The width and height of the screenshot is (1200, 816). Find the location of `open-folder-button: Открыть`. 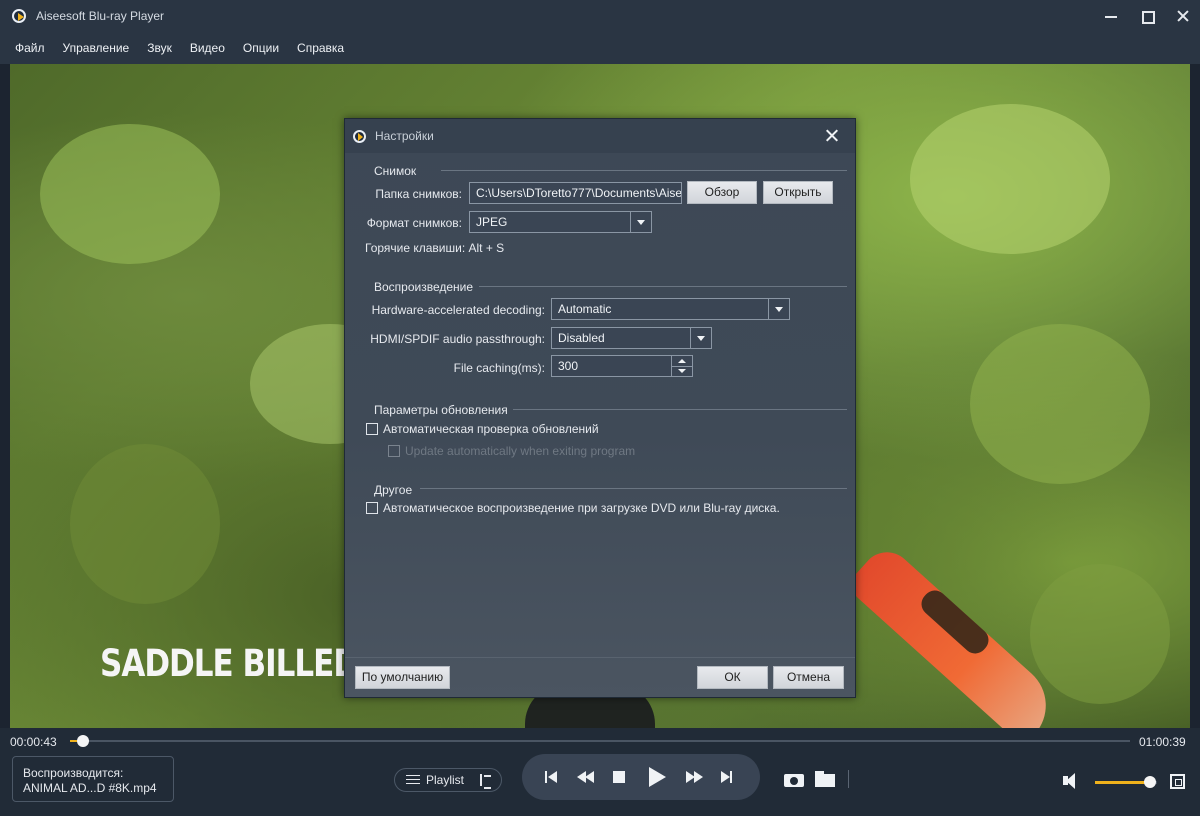

open-folder-button: Открыть is located at coordinates (798, 192).